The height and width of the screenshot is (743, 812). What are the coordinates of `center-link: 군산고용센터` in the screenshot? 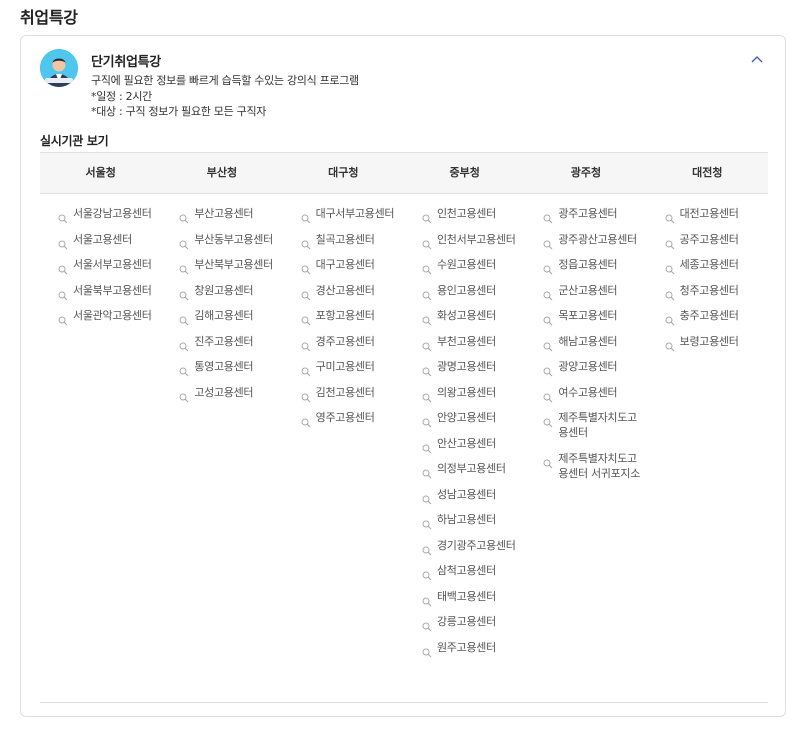 It's located at (593, 291).